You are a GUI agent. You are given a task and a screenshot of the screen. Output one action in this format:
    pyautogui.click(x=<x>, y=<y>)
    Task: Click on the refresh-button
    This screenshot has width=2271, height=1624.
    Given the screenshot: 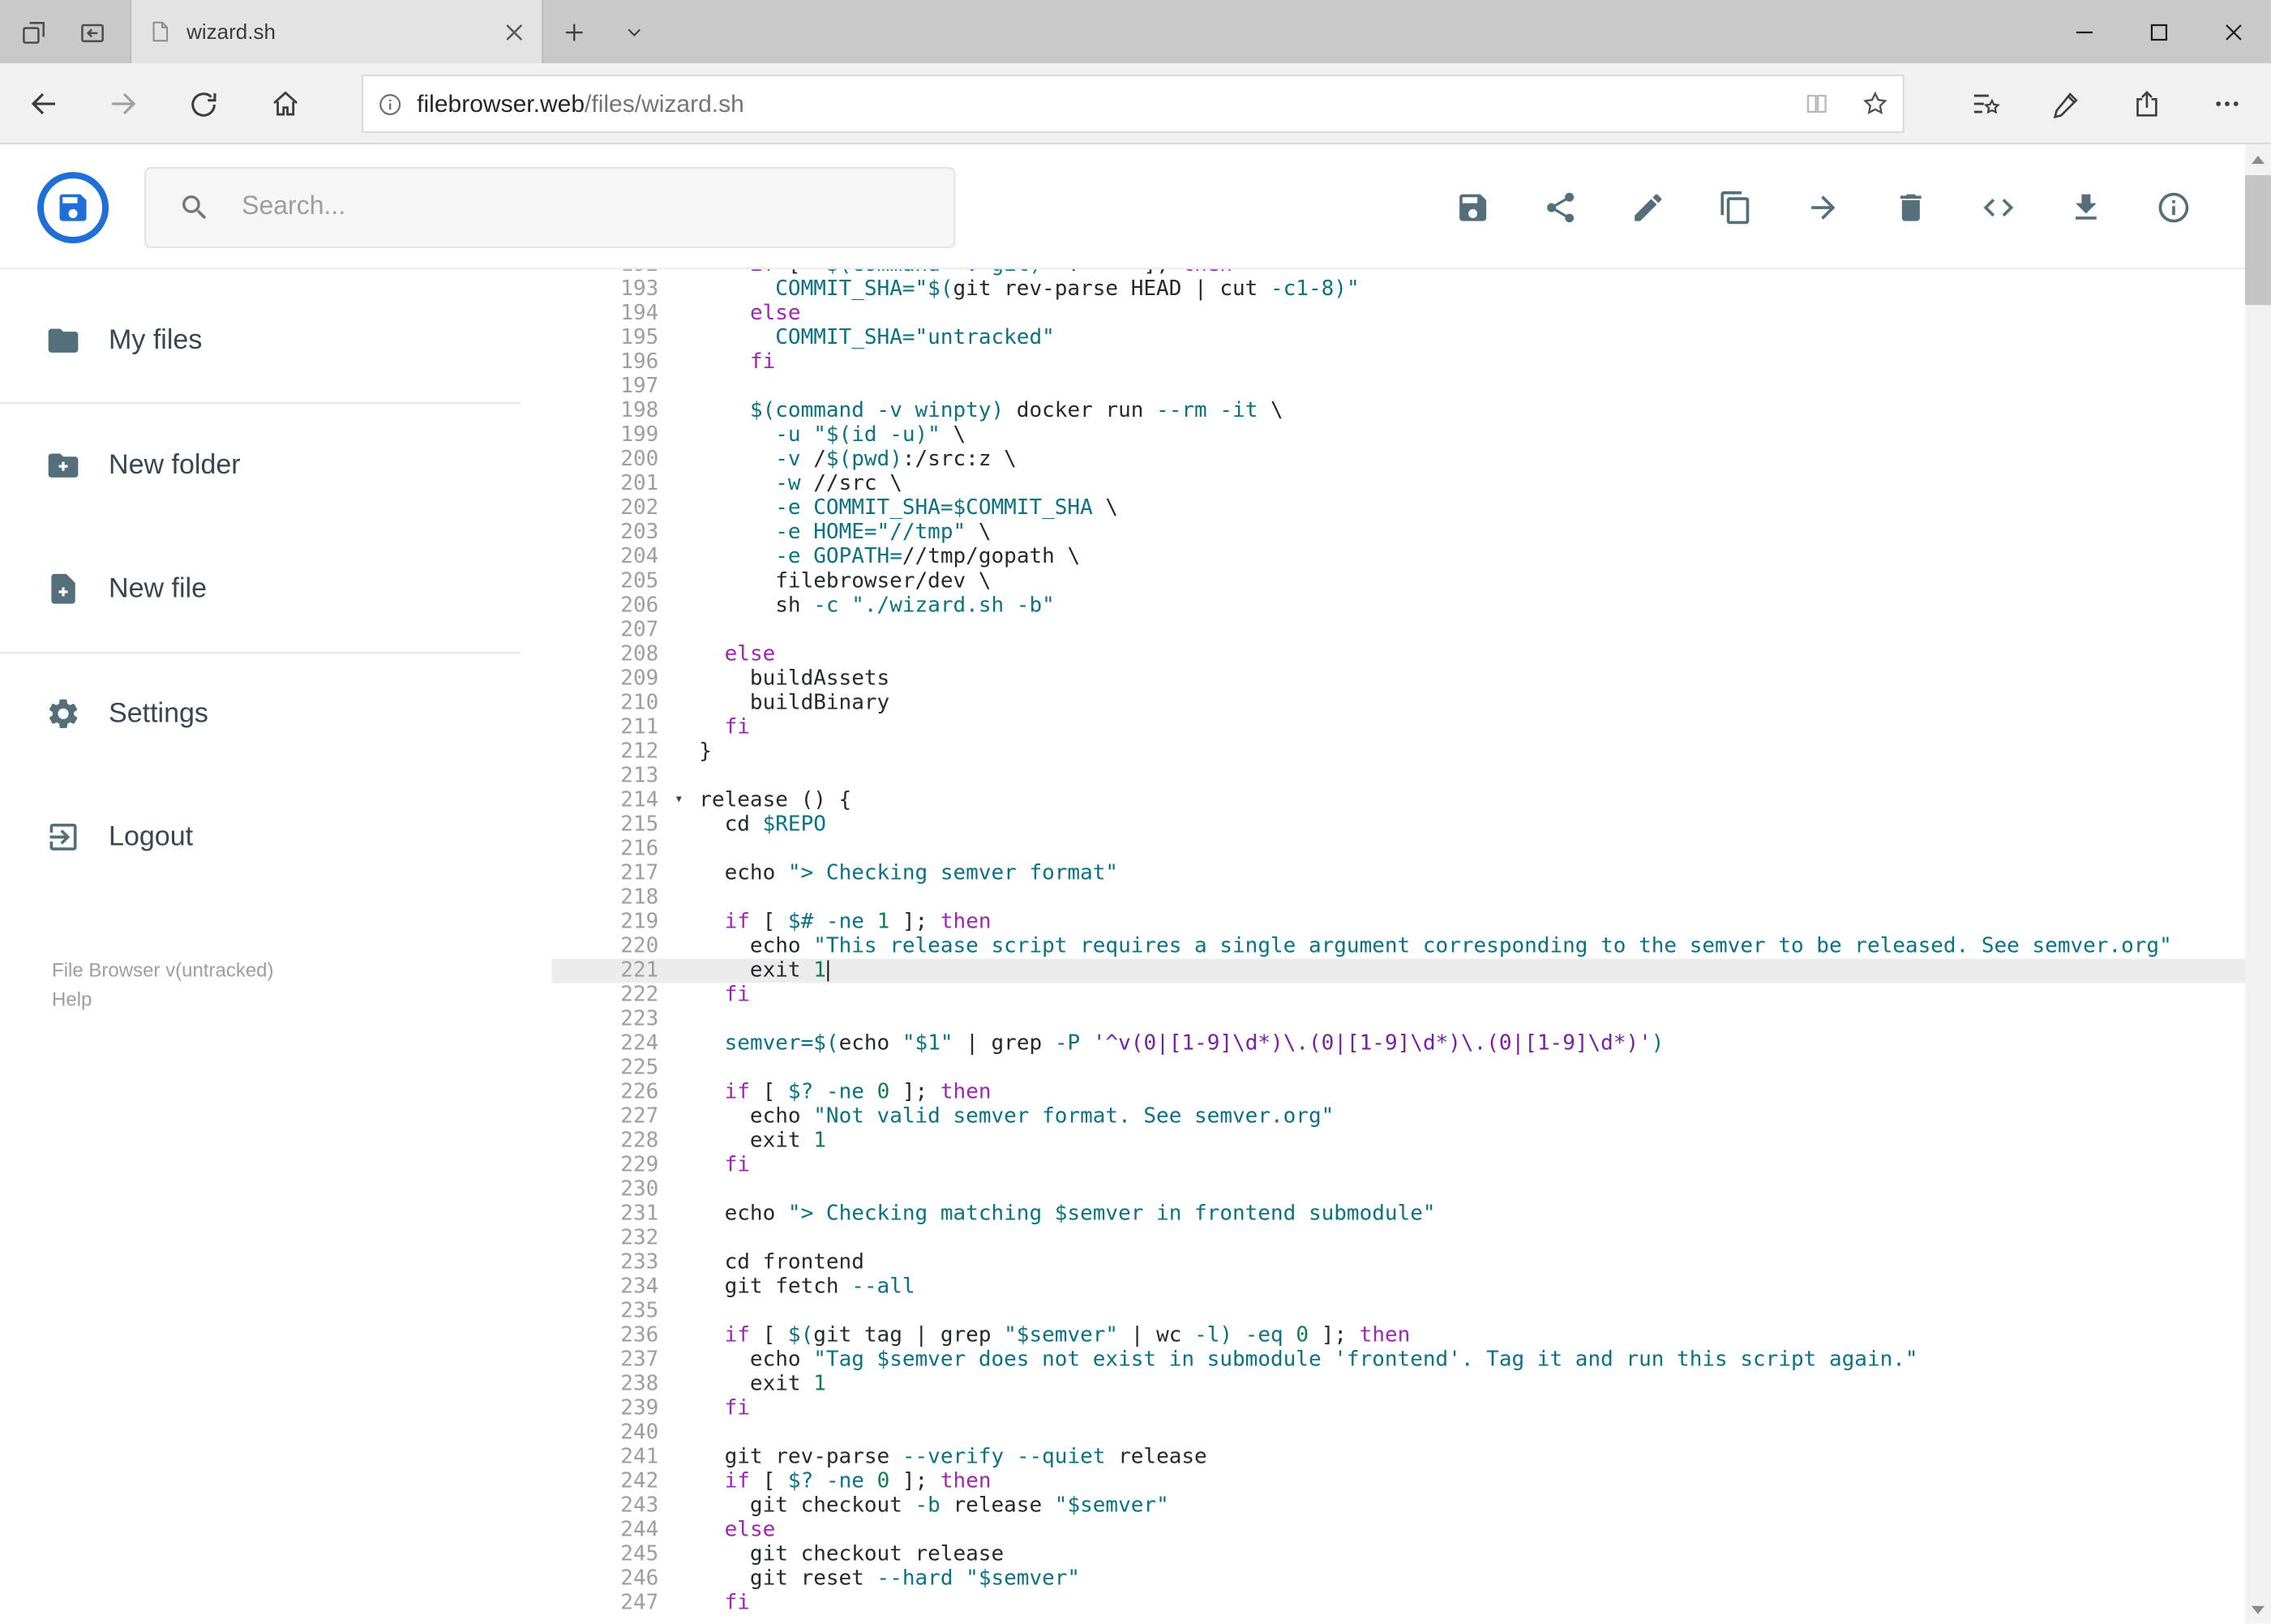 What is the action you would take?
    pyautogui.click(x=203, y=104)
    